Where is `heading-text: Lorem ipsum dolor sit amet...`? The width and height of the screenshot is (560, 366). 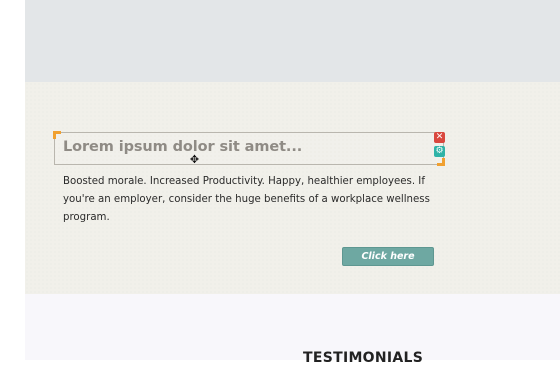 heading-text: Lorem ipsum dolor sit amet... is located at coordinates (182, 147).